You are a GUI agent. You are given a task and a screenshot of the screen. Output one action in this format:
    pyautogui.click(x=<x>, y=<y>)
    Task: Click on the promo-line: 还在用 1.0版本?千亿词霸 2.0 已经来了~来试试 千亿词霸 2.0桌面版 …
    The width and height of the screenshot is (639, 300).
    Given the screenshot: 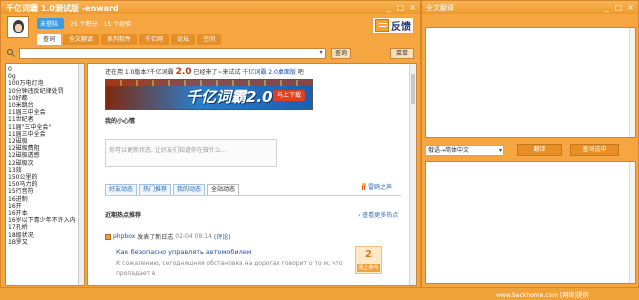 What is the action you would take?
    pyautogui.click(x=204, y=72)
    